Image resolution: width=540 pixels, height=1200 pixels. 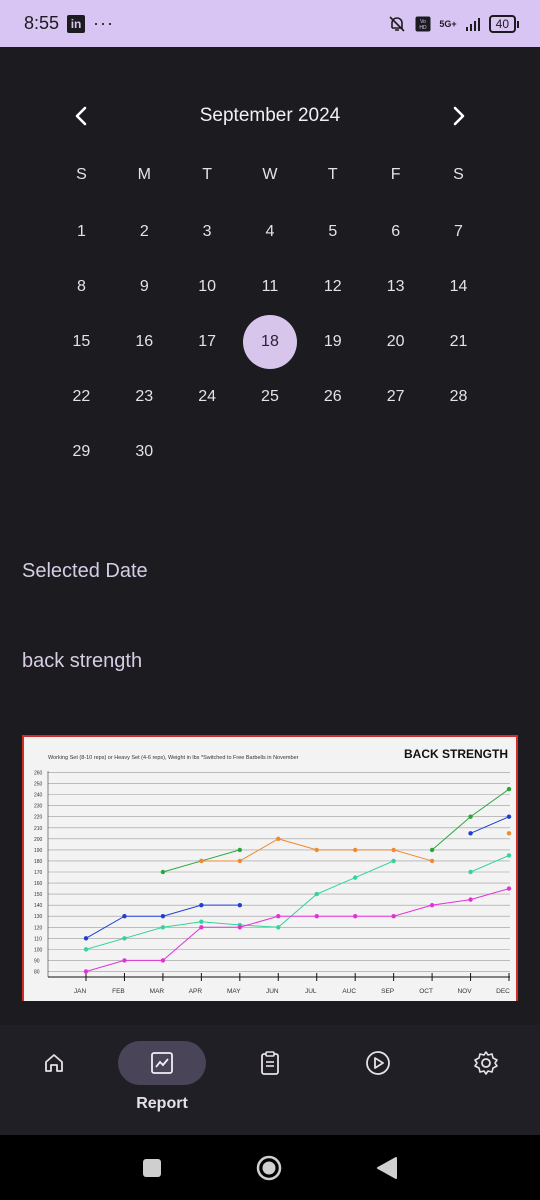 What do you see at coordinates (38, 840) in the screenshot?
I see `y-tick-label: 200` at bounding box center [38, 840].